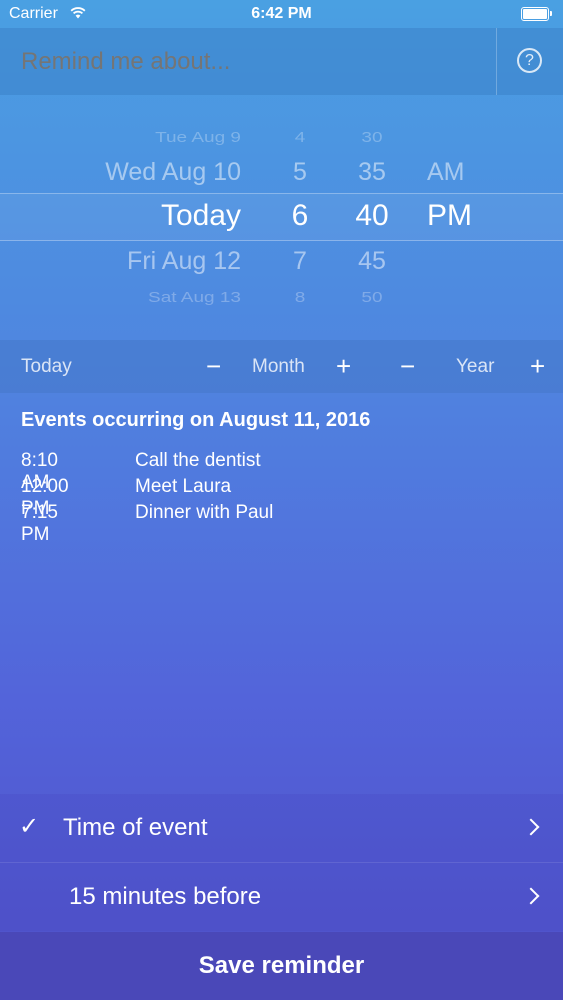 The image size is (563, 1000). Describe the element at coordinates (300, 138) in the screenshot. I see `picker-hour-option: 4` at that location.